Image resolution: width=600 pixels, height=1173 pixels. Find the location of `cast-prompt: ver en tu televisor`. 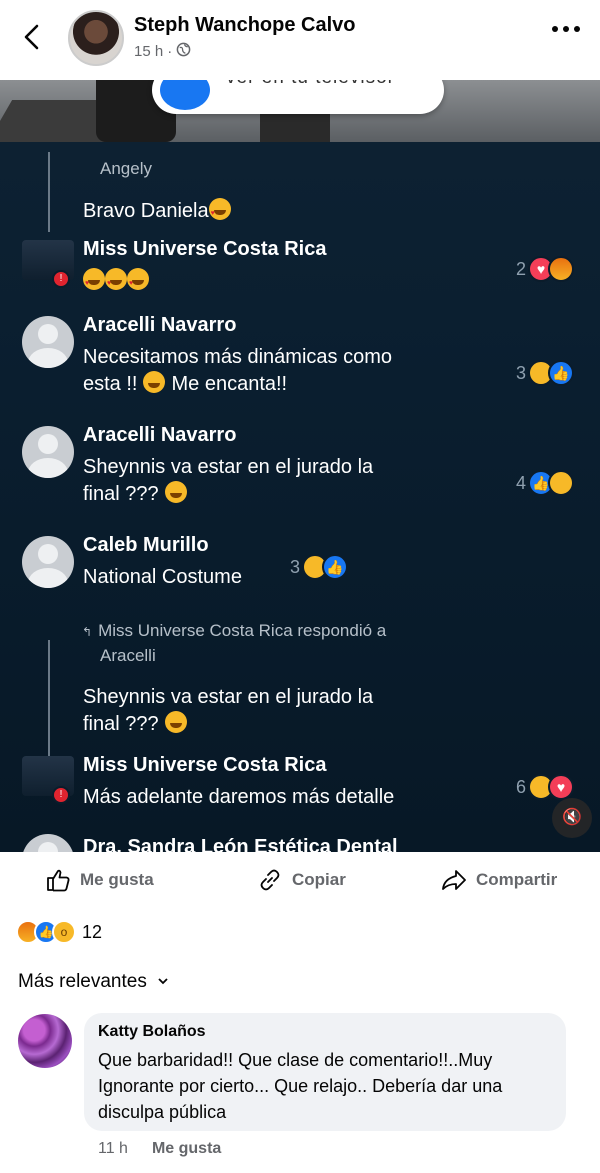

cast-prompt: ver en tu televisor is located at coordinates (310, 84).